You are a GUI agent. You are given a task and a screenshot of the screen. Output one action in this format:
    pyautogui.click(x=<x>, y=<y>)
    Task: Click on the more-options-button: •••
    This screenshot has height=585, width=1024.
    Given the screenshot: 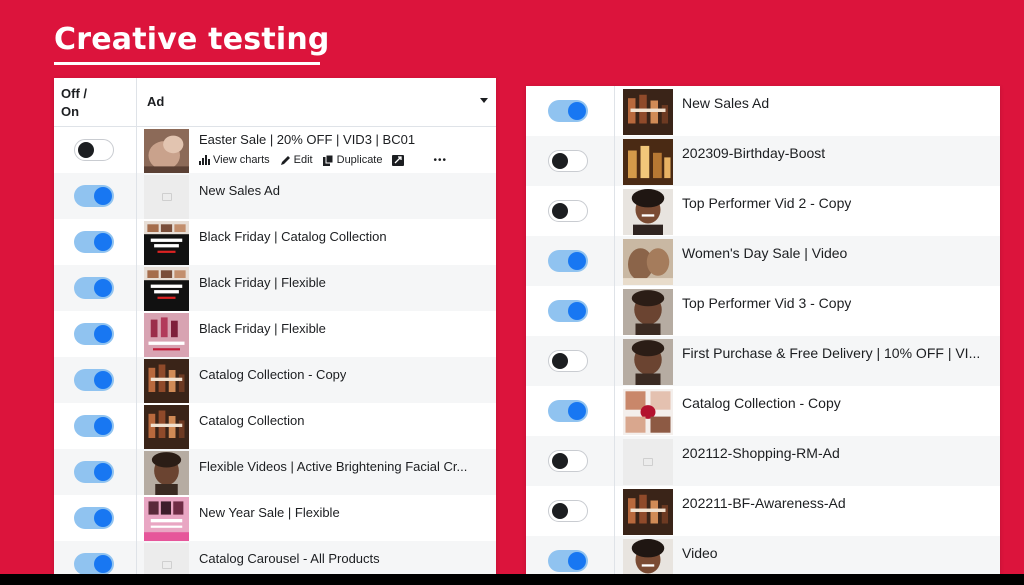 What is the action you would take?
    pyautogui.click(x=440, y=160)
    